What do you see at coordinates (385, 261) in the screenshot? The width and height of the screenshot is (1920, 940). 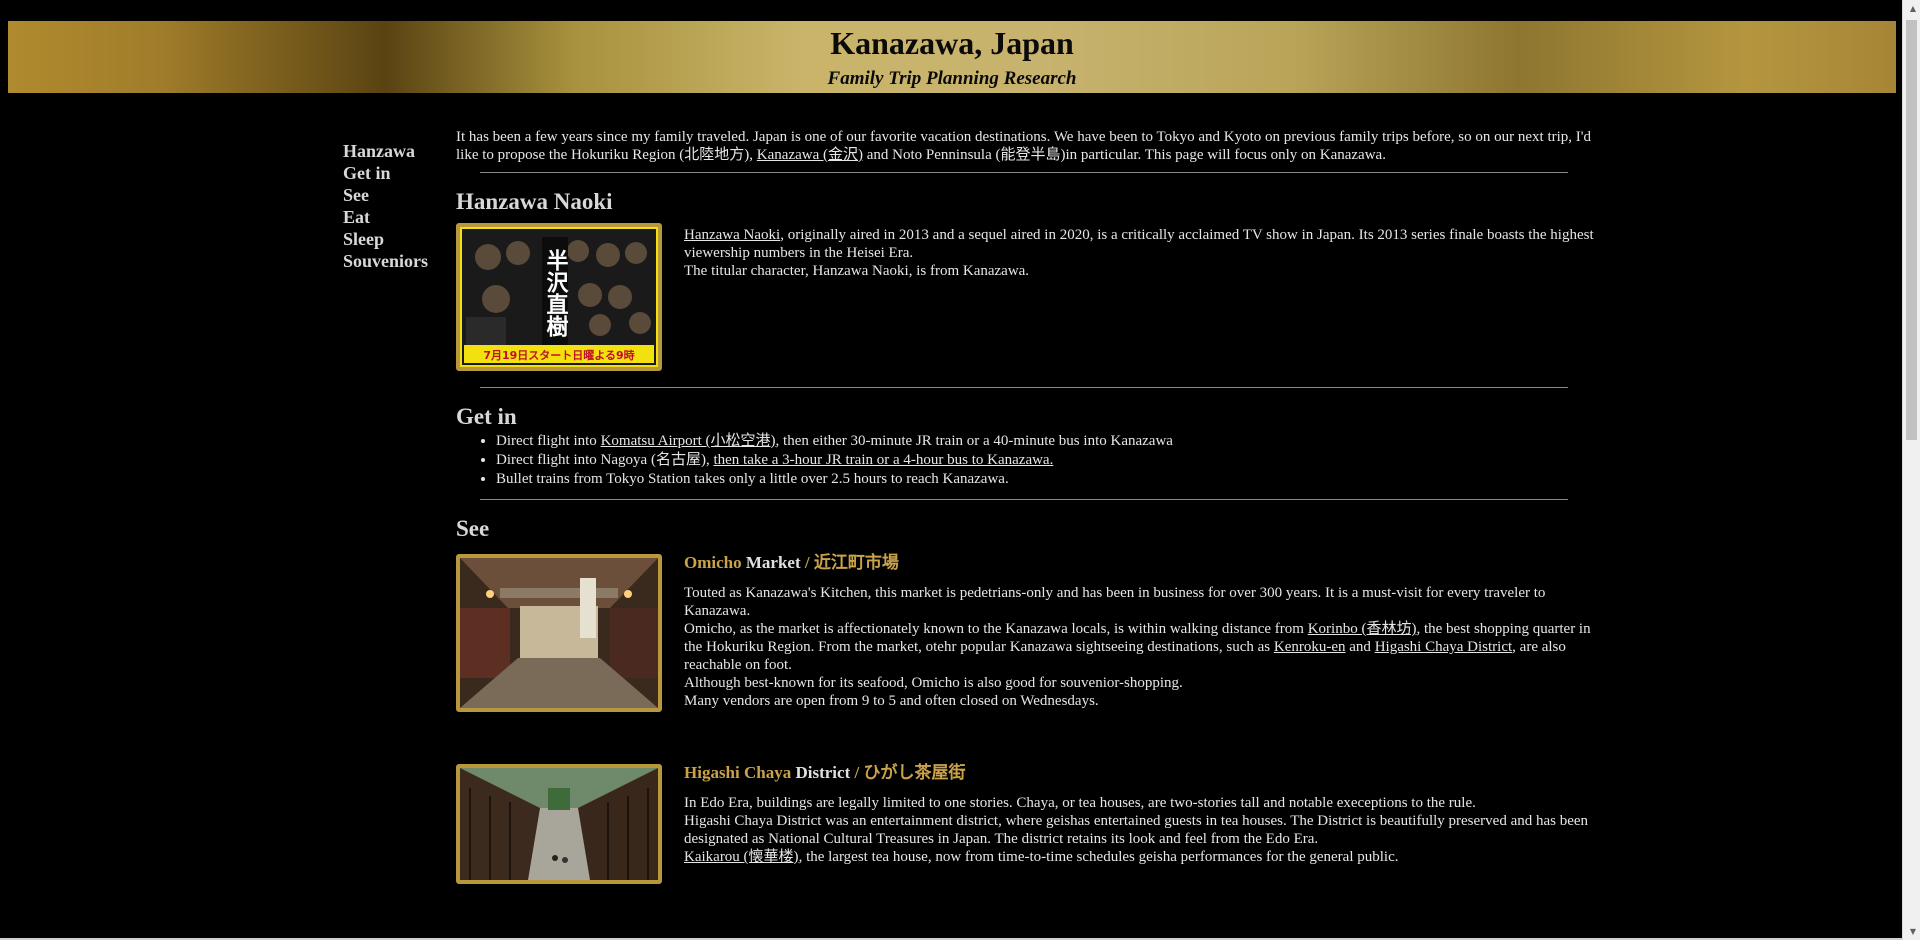 I see `nav-link-souveniors: Souveniors` at bounding box center [385, 261].